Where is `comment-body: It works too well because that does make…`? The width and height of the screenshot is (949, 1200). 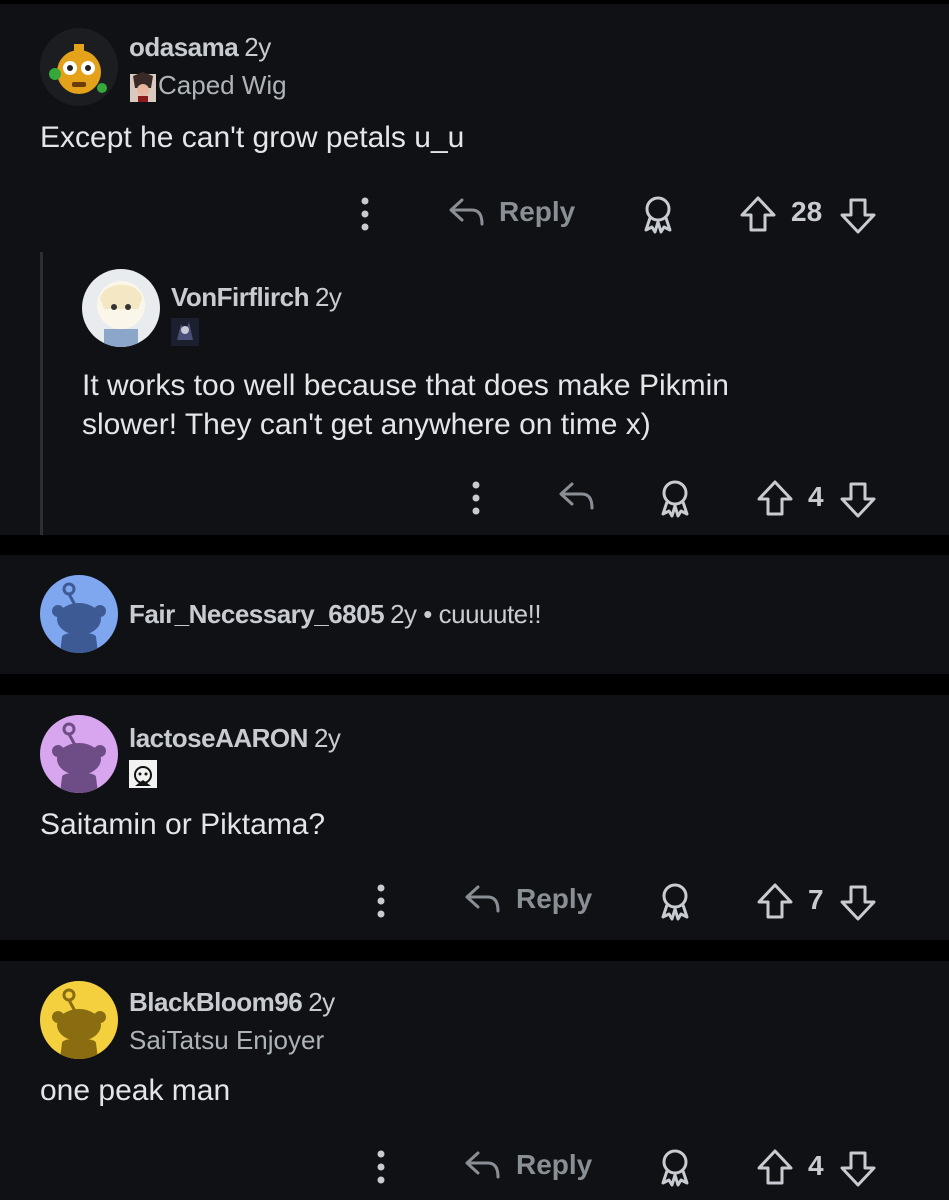 comment-body: It works too well because that does make… is located at coordinates (405, 405).